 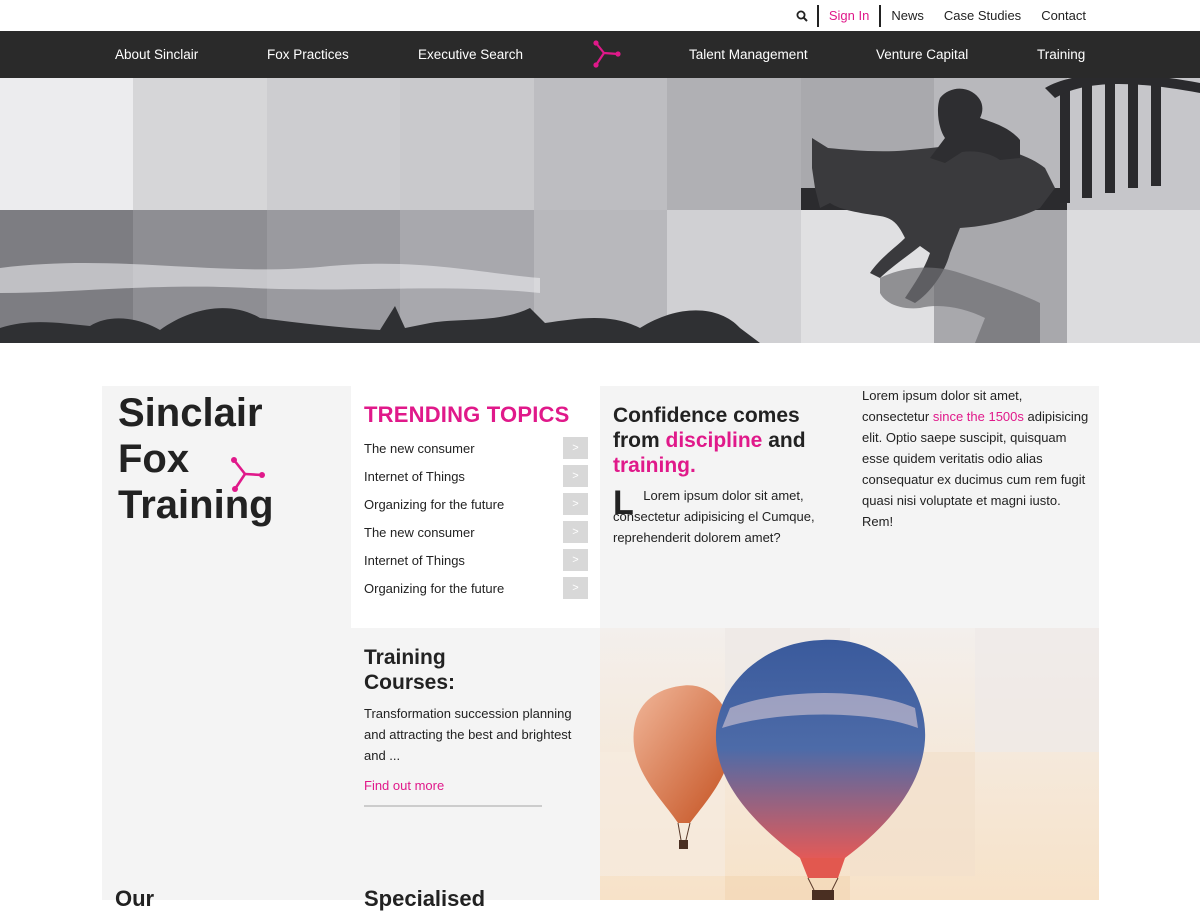 What do you see at coordinates (1063, 15) in the screenshot?
I see `contact-link: Contact` at bounding box center [1063, 15].